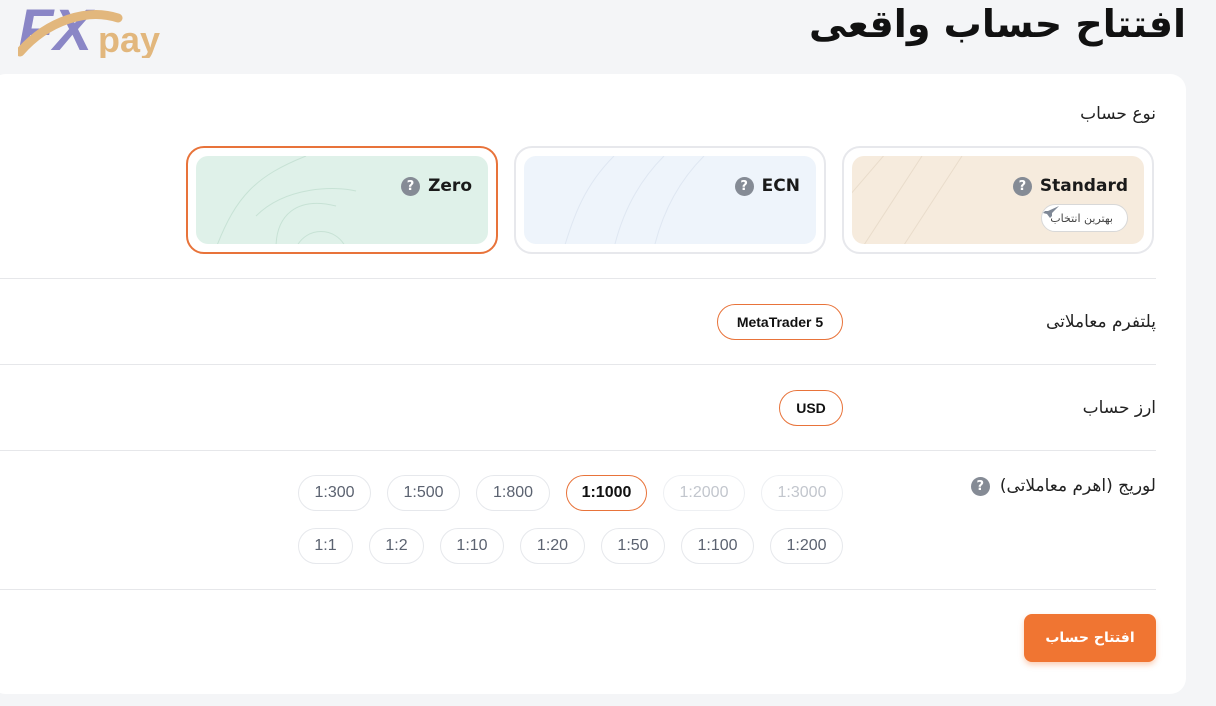 This screenshot has height=706, width=1216. I want to click on account-option-zero: ? Zero, so click(342, 200).